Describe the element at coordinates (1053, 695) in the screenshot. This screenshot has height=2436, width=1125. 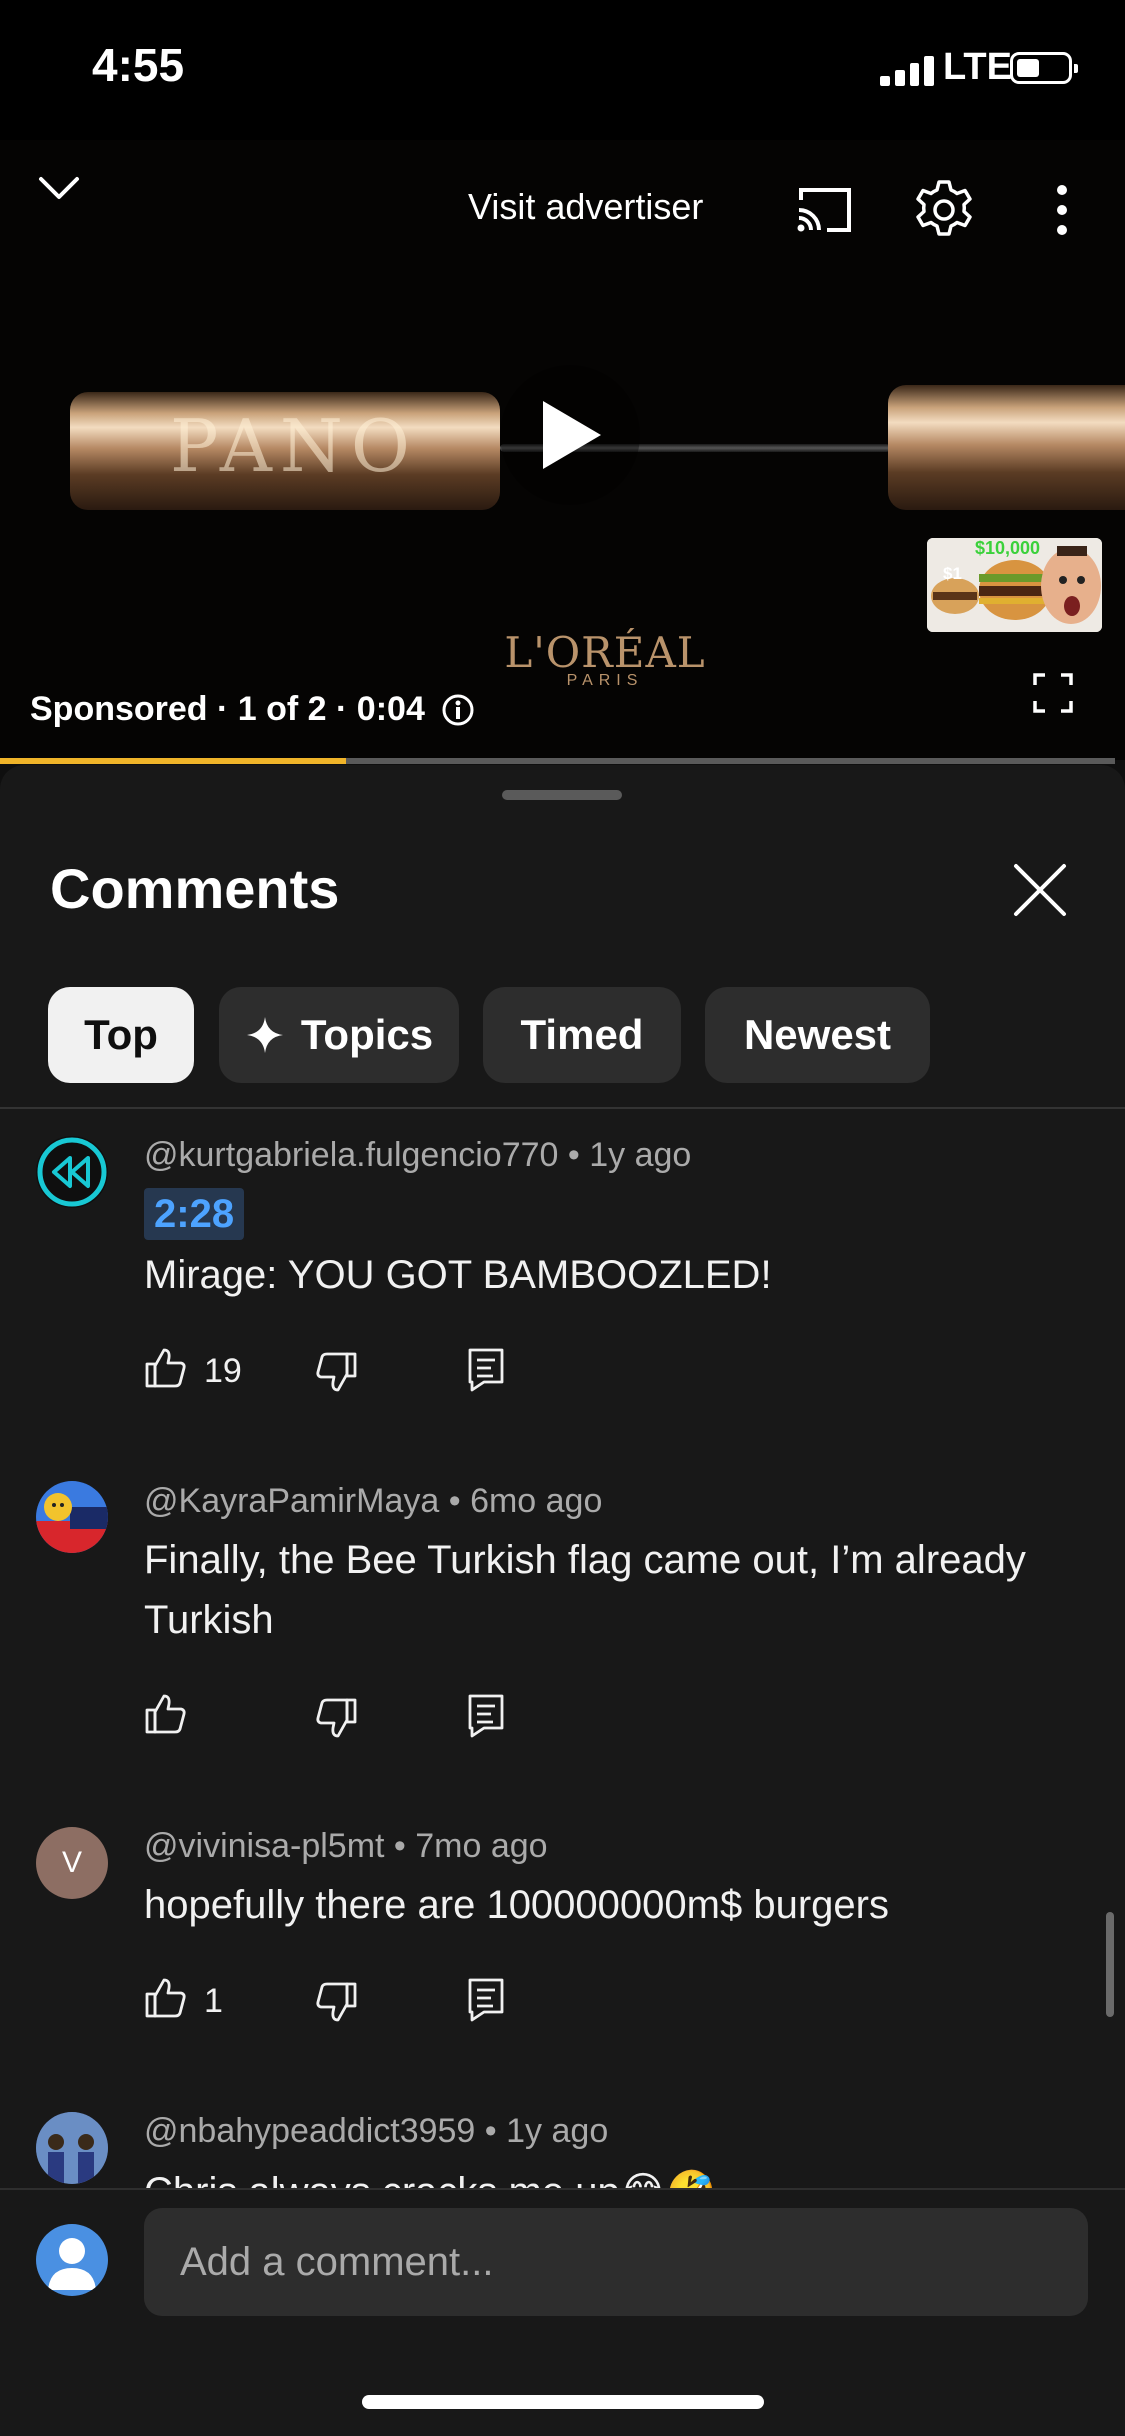
I see `fullscreen-icon` at that location.